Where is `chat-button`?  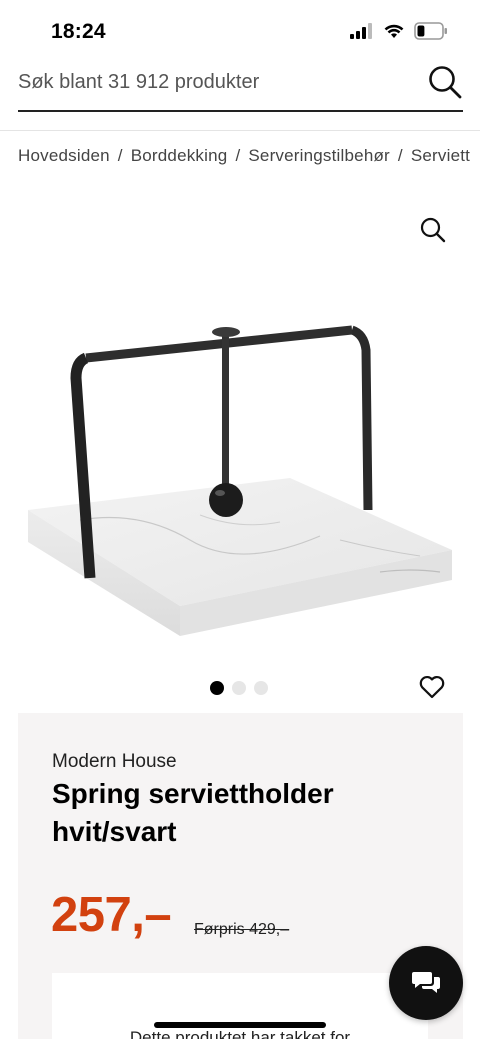
chat-button is located at coordinates (426, 983).